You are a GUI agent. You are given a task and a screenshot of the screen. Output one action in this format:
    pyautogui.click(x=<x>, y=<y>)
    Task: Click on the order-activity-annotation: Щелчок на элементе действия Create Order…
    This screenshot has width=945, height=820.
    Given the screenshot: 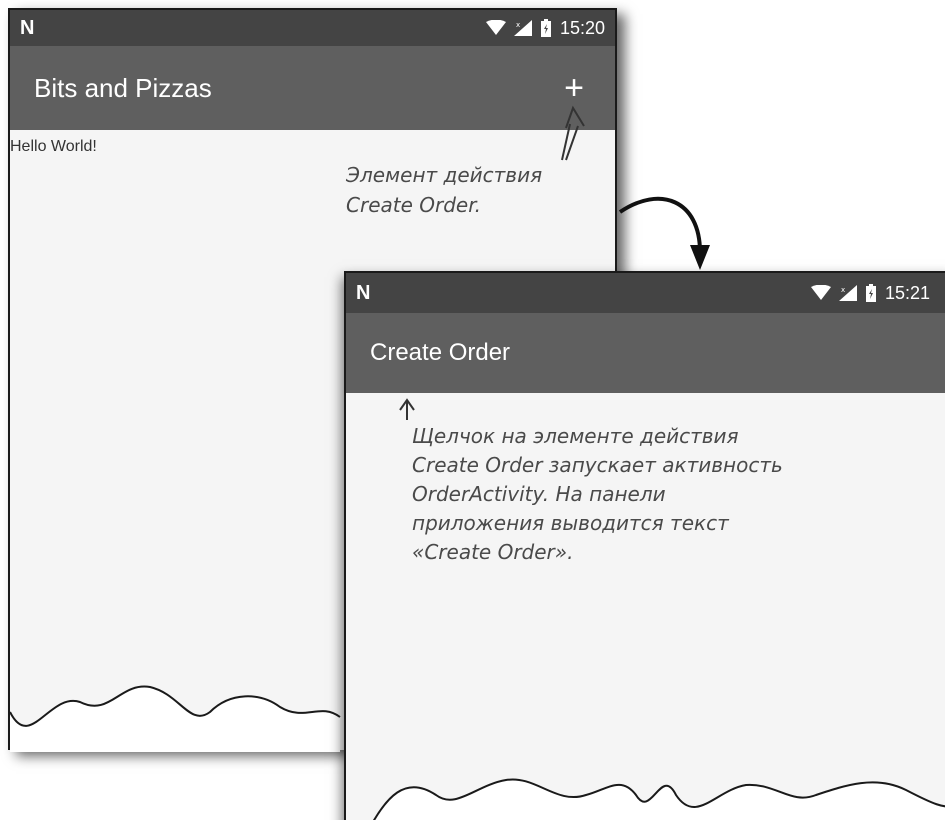 What is the action you would take?
    pyautogui.click(x=597, y=494)
    